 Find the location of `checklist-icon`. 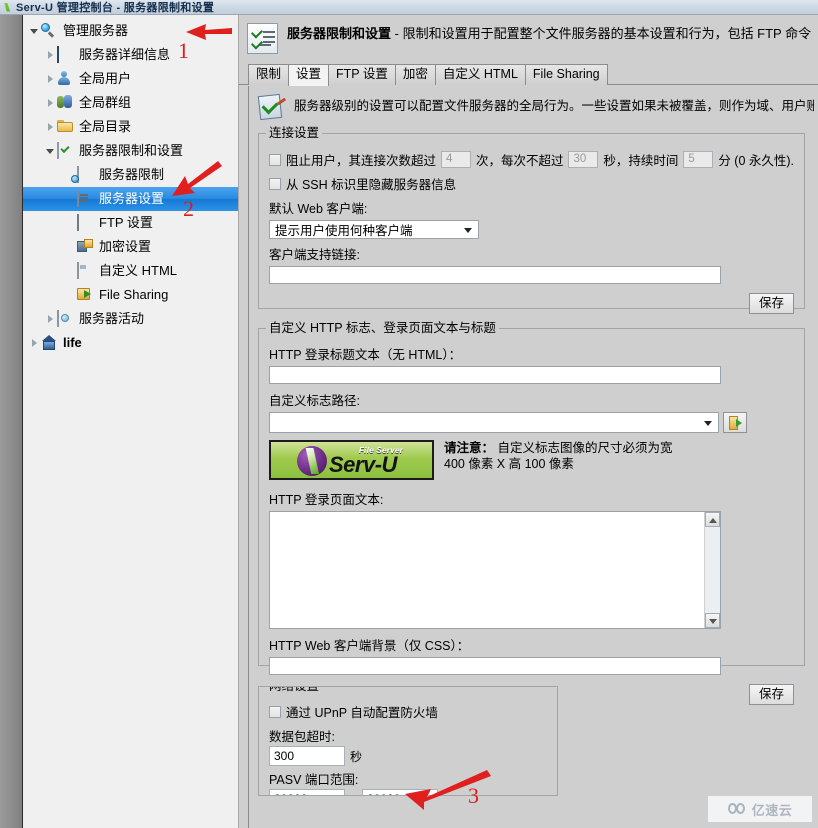

checklist-icon is located at coordinates (262, 38).